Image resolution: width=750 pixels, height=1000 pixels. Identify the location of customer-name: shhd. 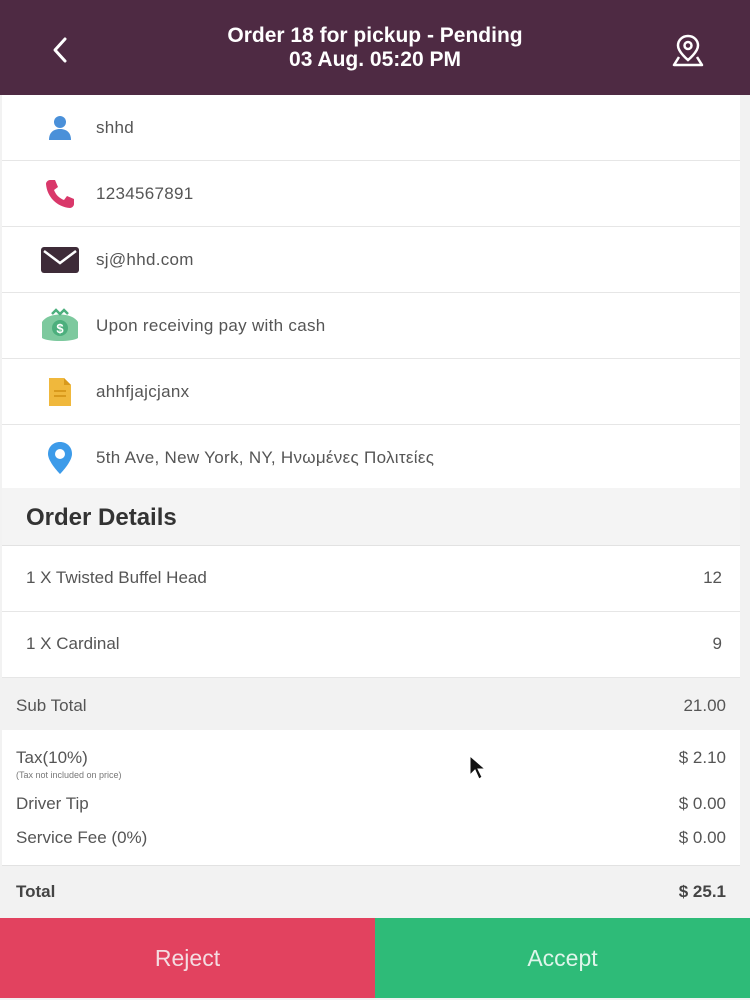
(115, 127).